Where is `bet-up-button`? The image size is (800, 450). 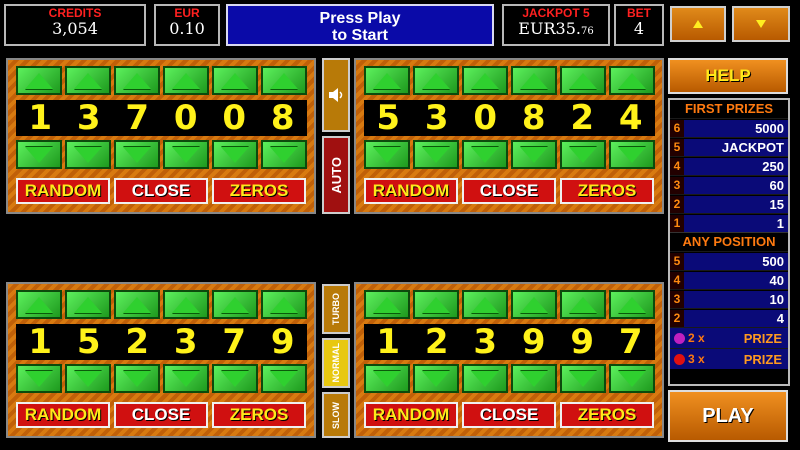
bet-up-button is located at coordinates (698, 24).